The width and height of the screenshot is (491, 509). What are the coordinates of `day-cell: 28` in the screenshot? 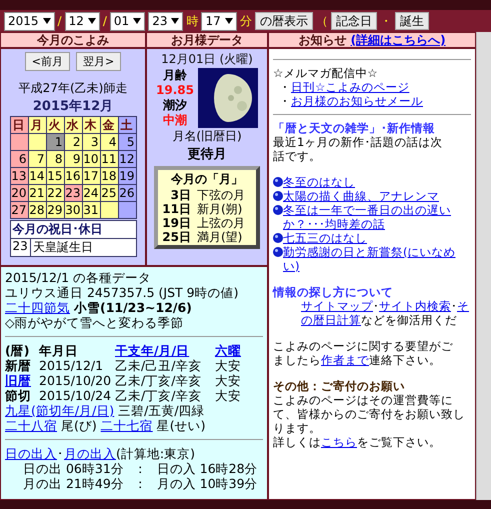 It's located at (37, 210).